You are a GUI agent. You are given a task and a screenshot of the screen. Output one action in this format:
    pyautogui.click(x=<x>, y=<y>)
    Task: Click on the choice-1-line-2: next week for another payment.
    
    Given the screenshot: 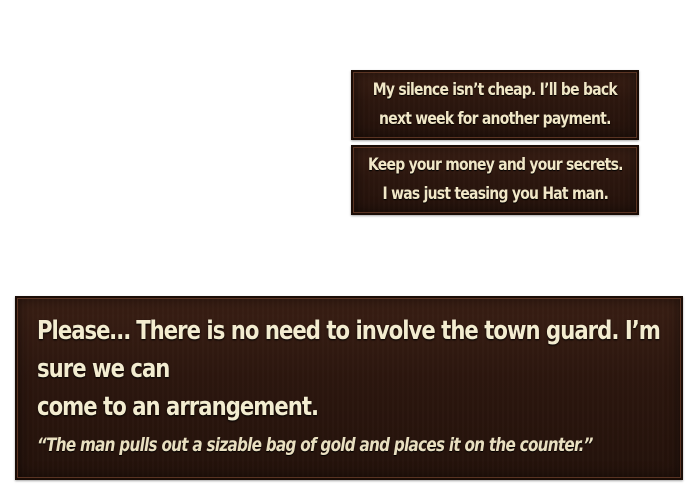 What is the action you would take?
    pyautogui.click(x=495, y=119)
    